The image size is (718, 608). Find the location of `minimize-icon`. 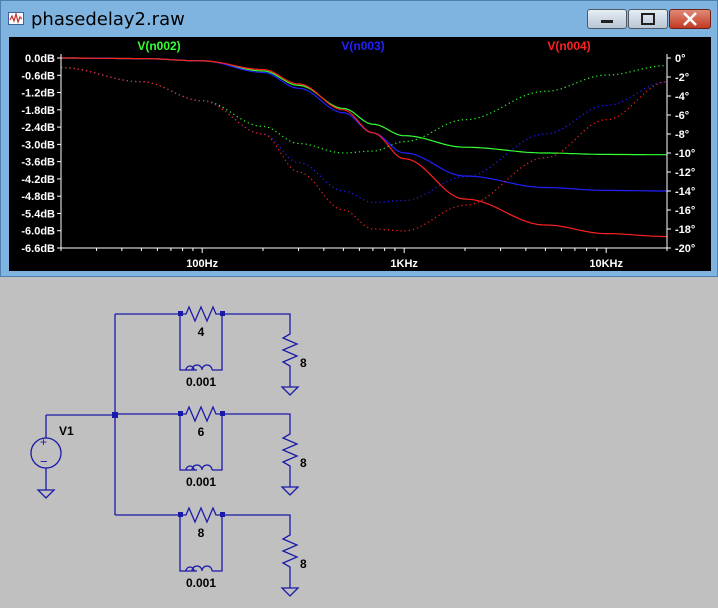

minimize-icon is located at coordinates (607, 21).